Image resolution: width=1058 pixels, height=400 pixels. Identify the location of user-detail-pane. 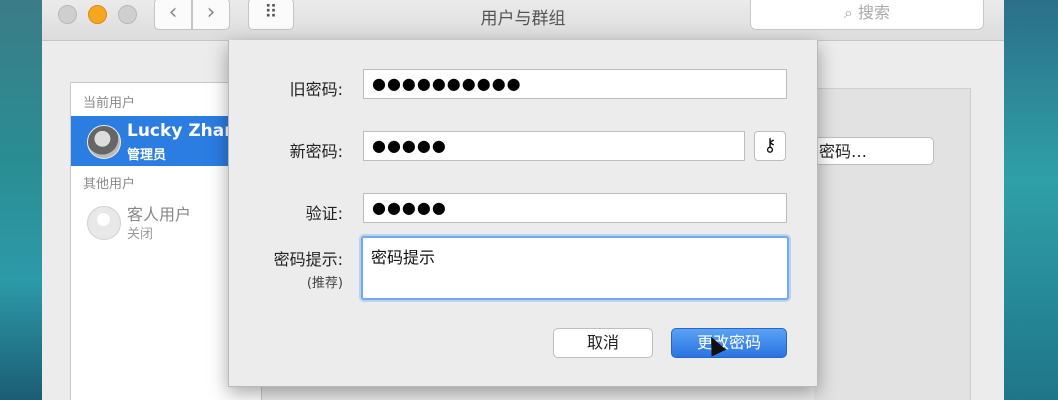
(892, 244).